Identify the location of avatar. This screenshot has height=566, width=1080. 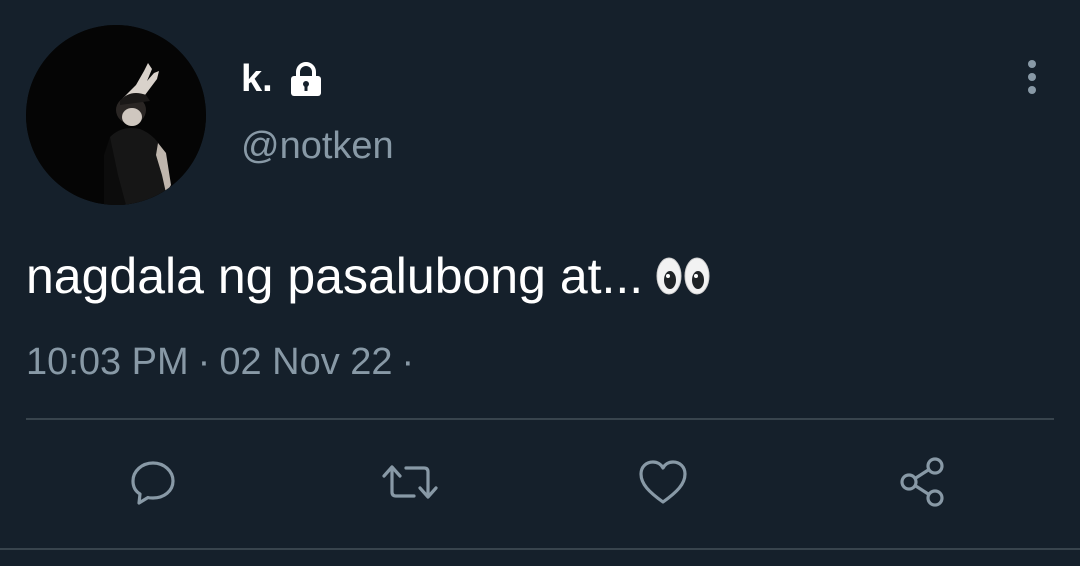
(116, 115).